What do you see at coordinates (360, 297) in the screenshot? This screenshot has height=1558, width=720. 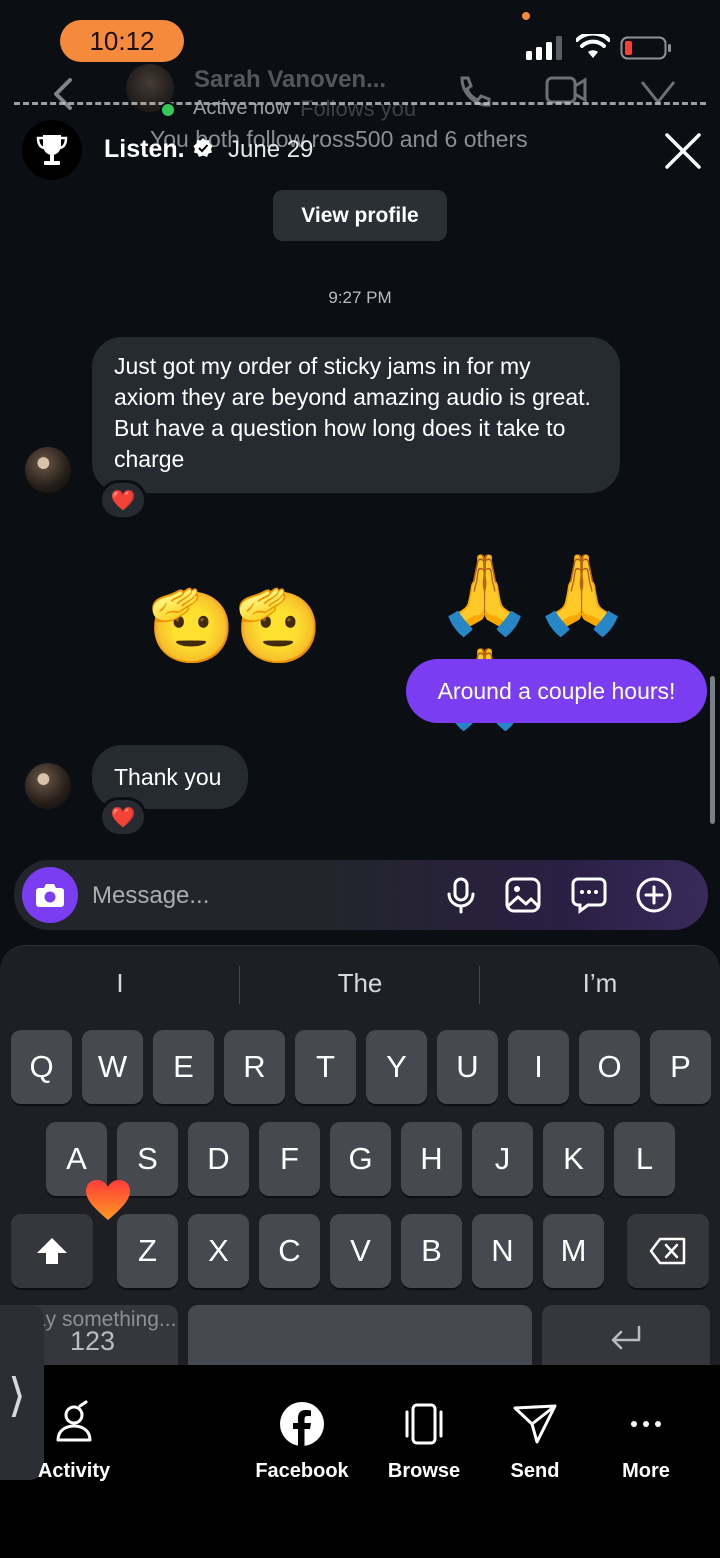 I see `message-timestamp: 9:27 PM` at bounding box center [360, 297].